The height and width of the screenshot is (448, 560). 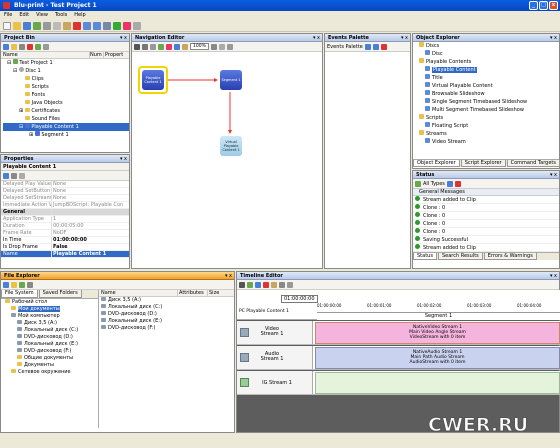 I want to click on file-list-item: DVD-дисковод (D:), so click(x=167, y=314).